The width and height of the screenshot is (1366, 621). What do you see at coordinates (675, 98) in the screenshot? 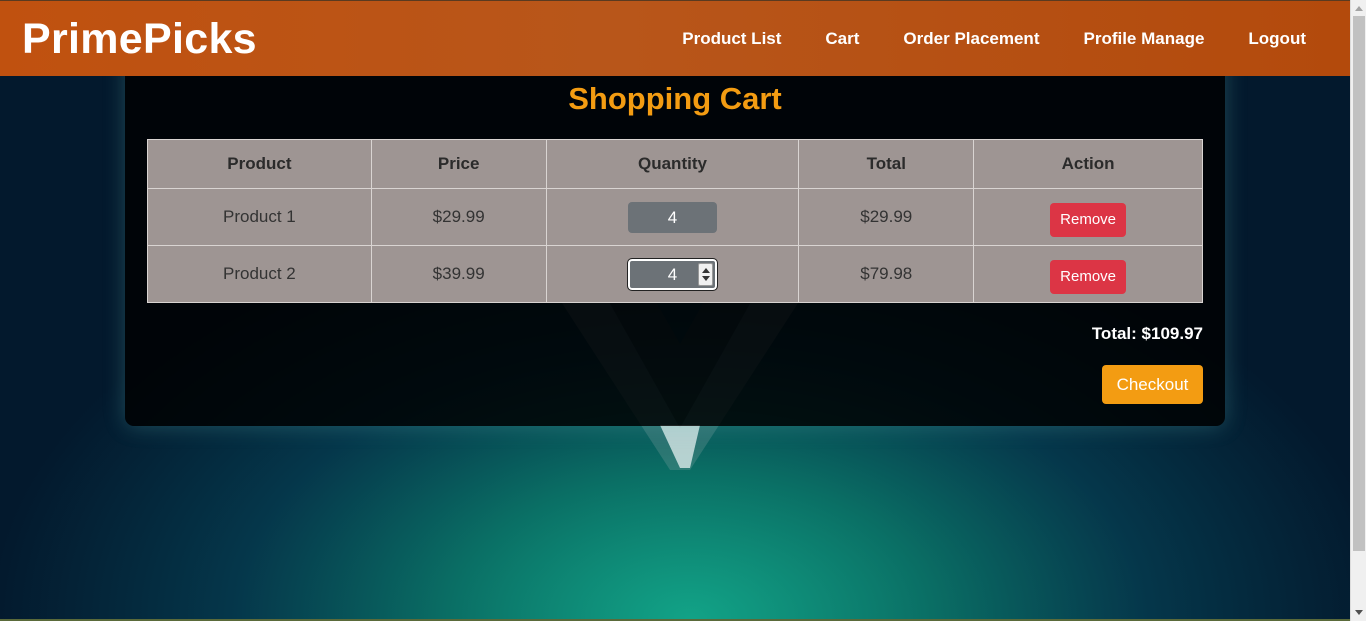
I see `page-title: Shopping Cart` at bounding box center [675, 98].